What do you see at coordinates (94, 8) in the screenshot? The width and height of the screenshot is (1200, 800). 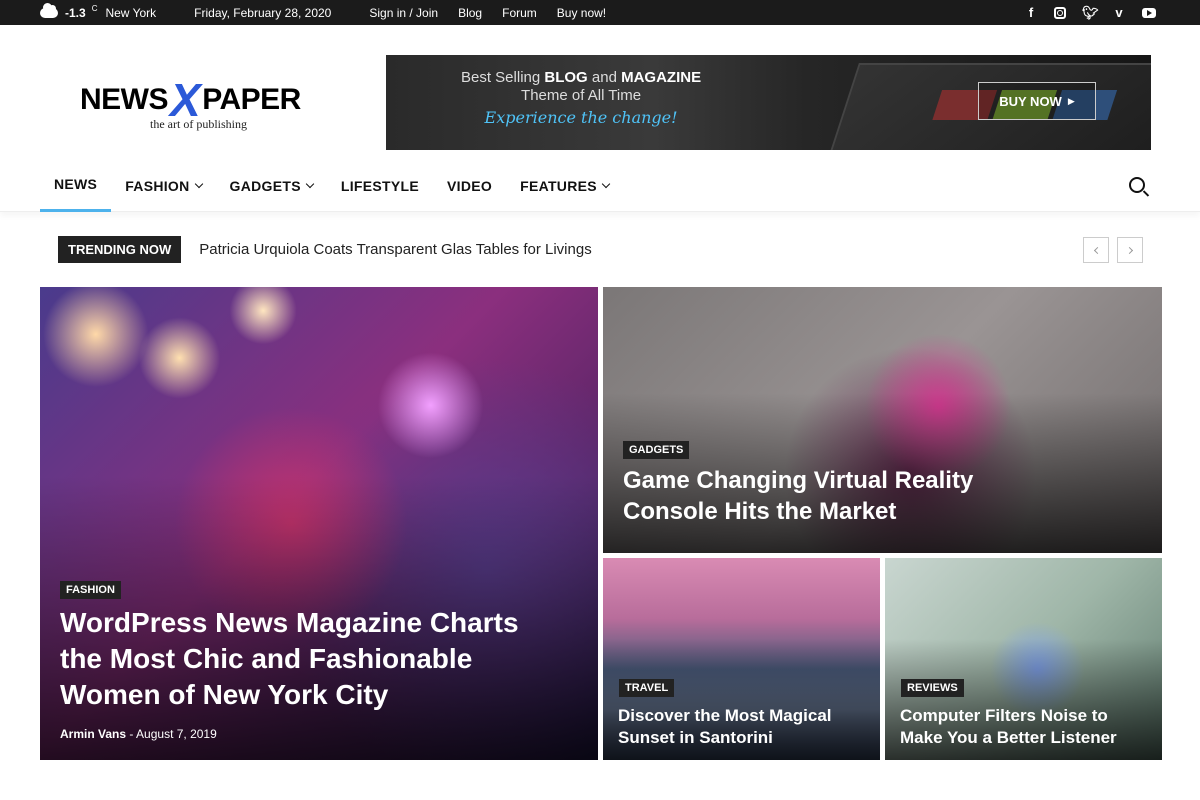 I see `temperature-unit: C` at bounding box center [94, 8].